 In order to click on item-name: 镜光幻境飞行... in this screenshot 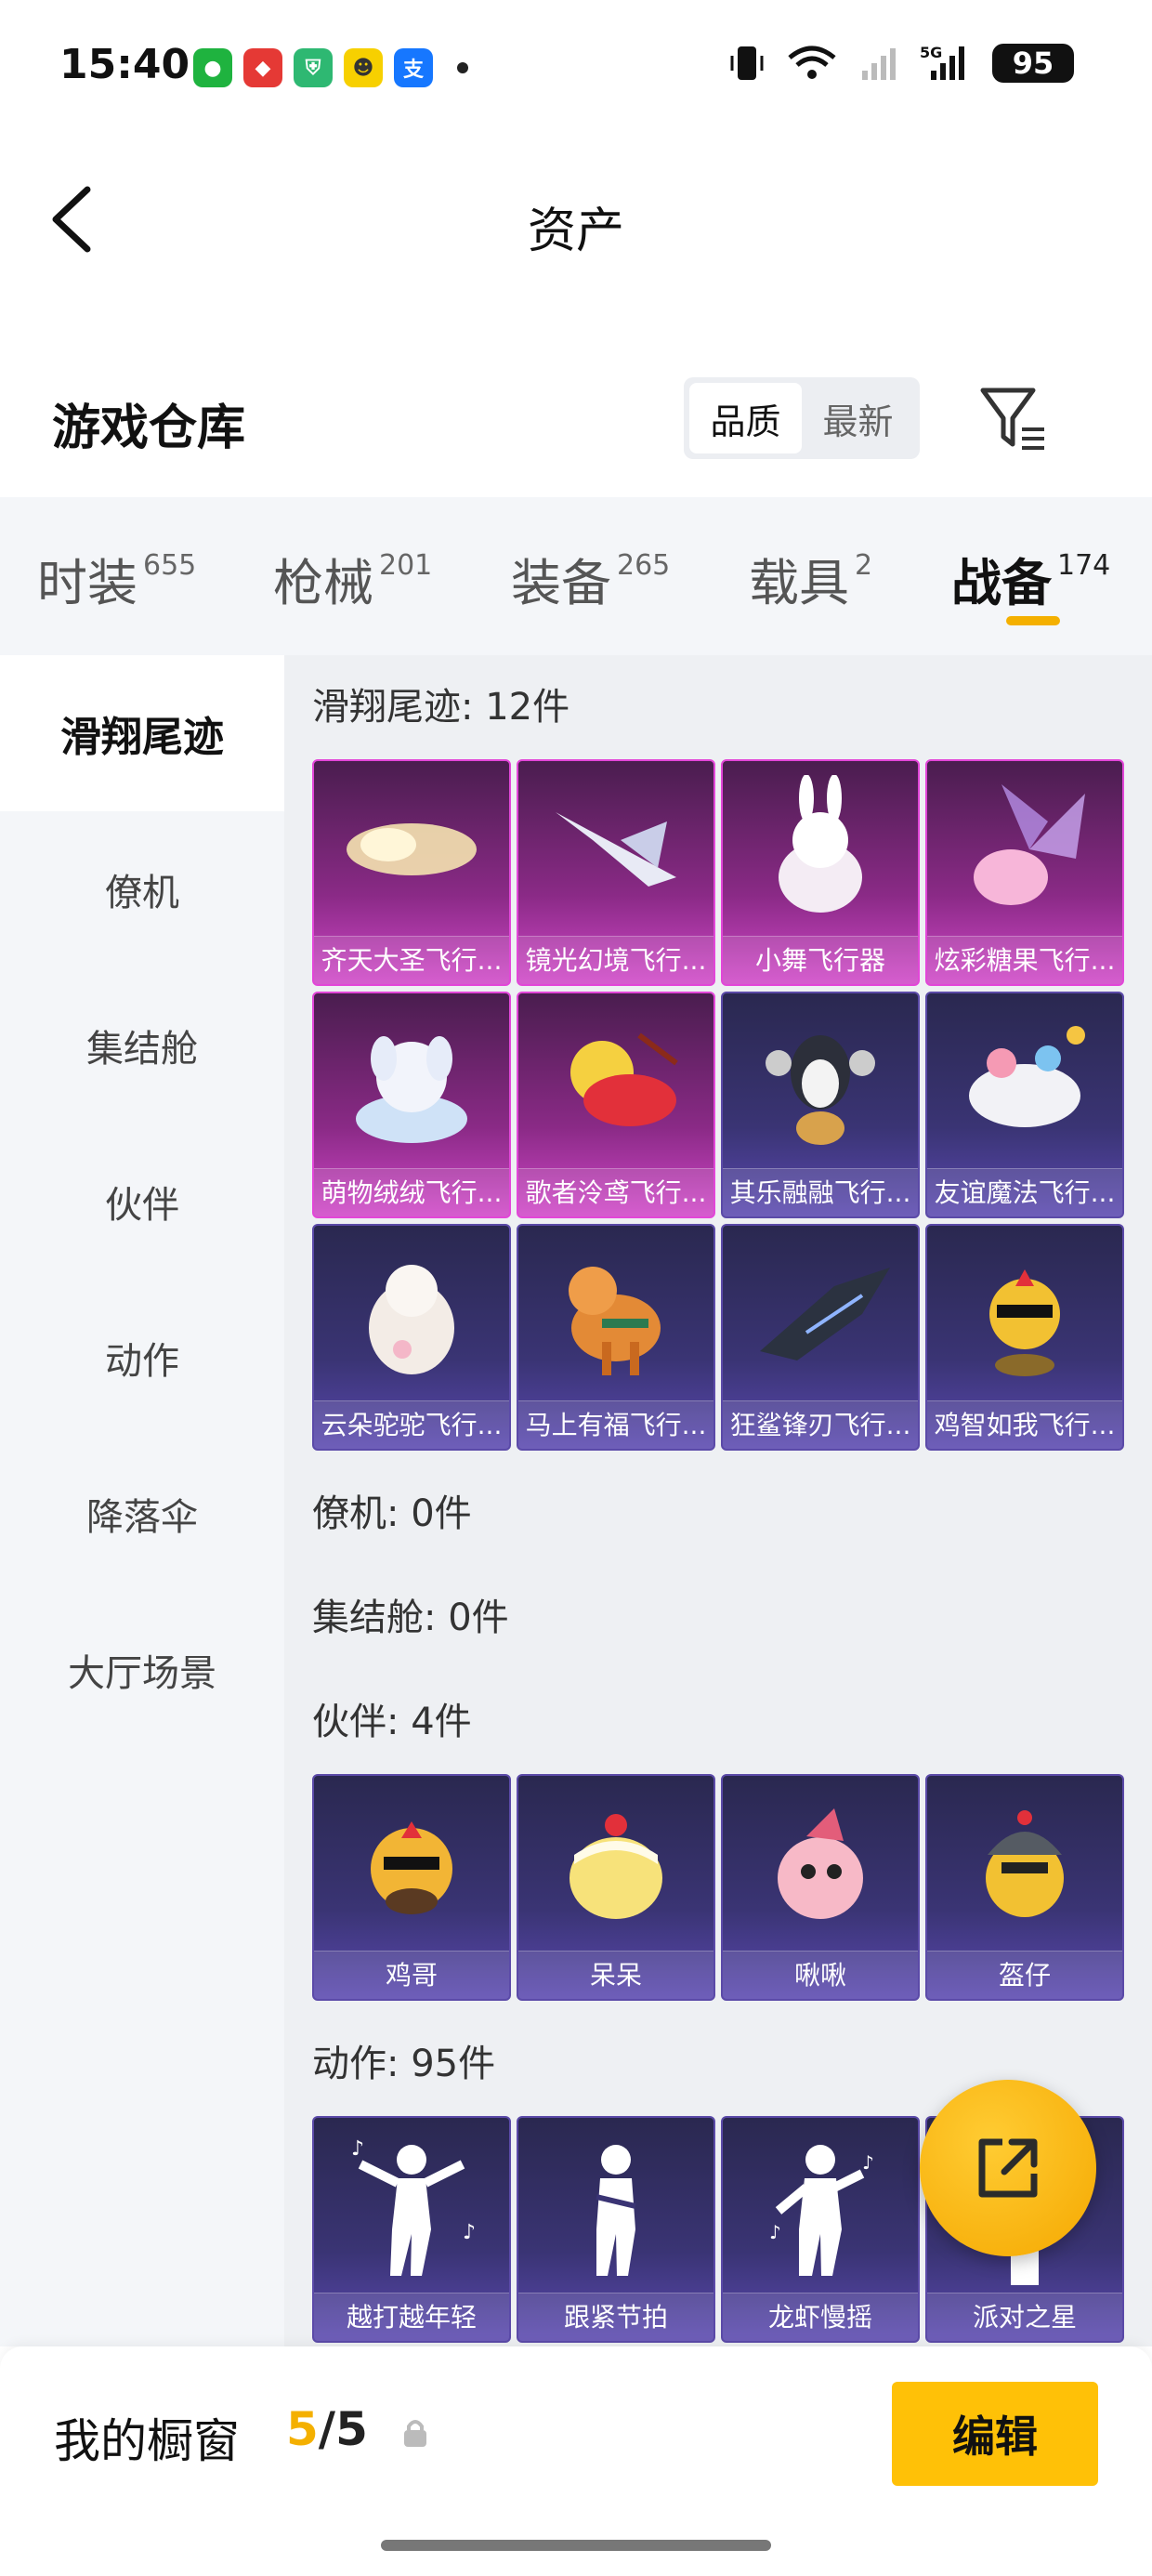, I will do `click(615, 960)`.